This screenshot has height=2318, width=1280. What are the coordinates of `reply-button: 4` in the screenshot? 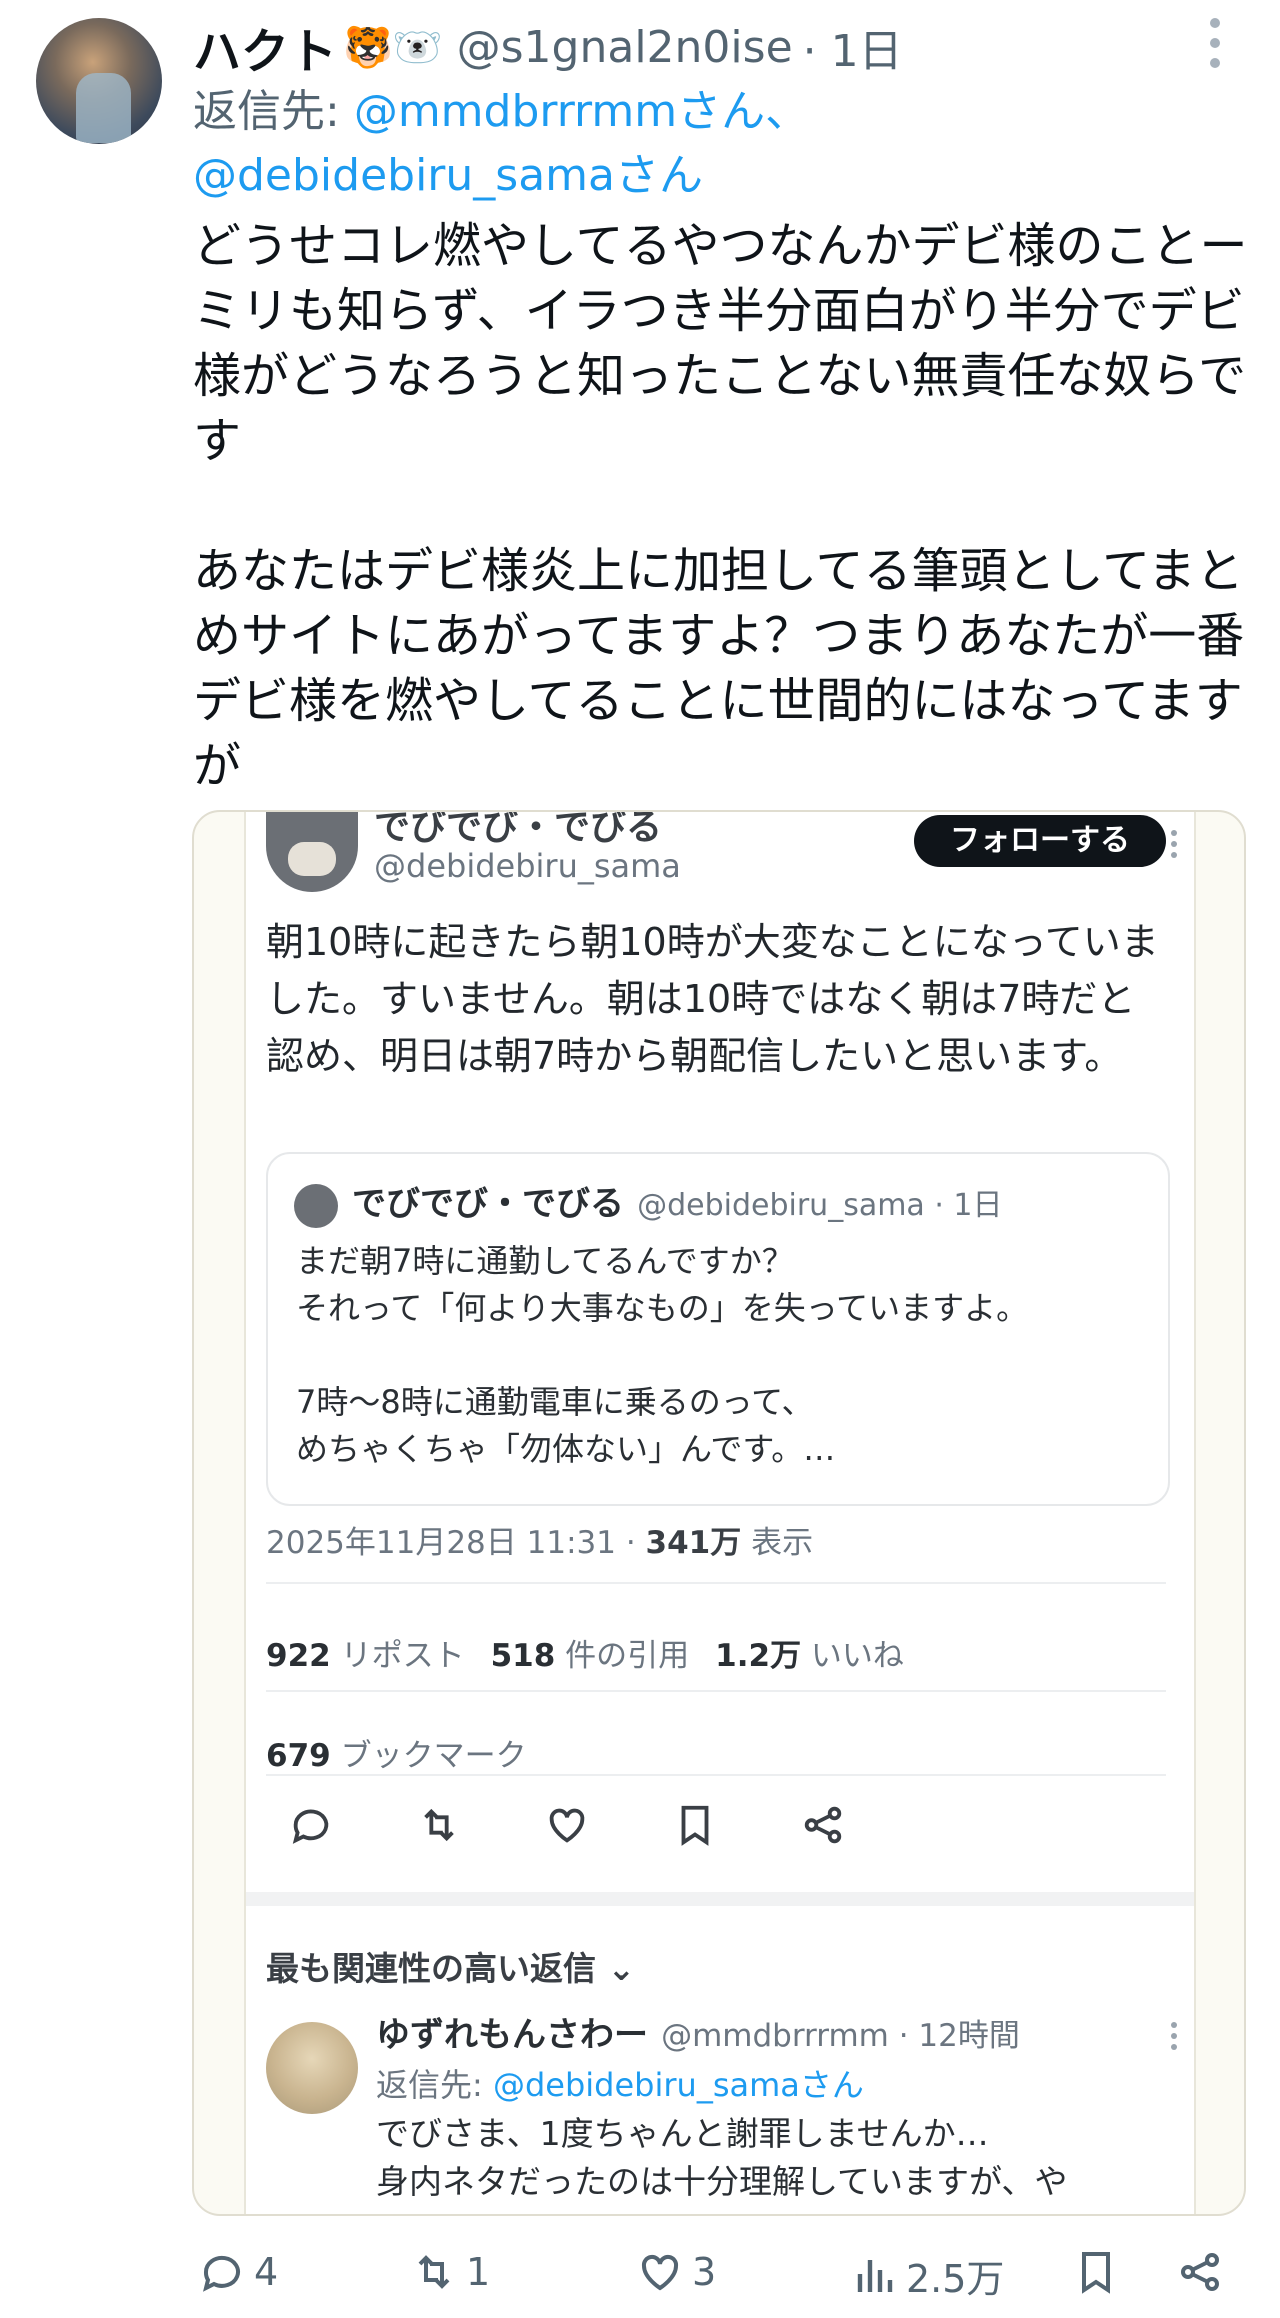 It's located at (238, 2272).